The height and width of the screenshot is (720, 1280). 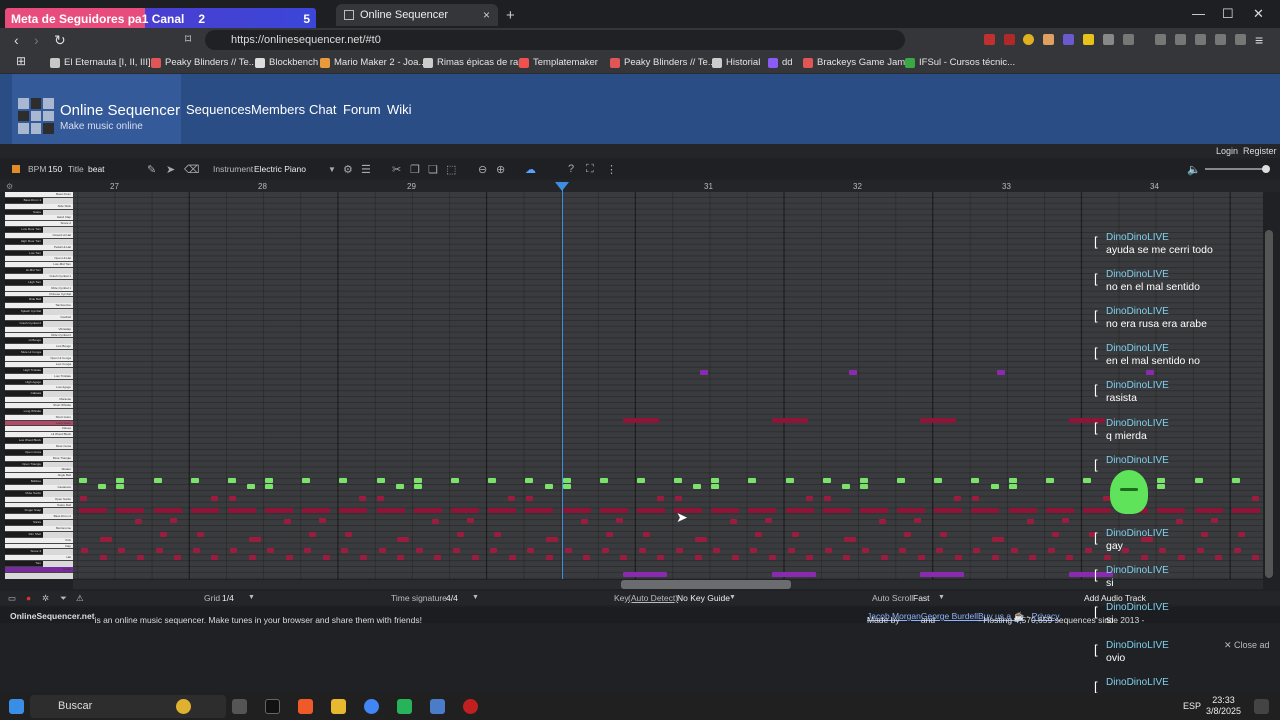 I want to click on bookmark-item: Templatemaker, so click(x=558, y=62).